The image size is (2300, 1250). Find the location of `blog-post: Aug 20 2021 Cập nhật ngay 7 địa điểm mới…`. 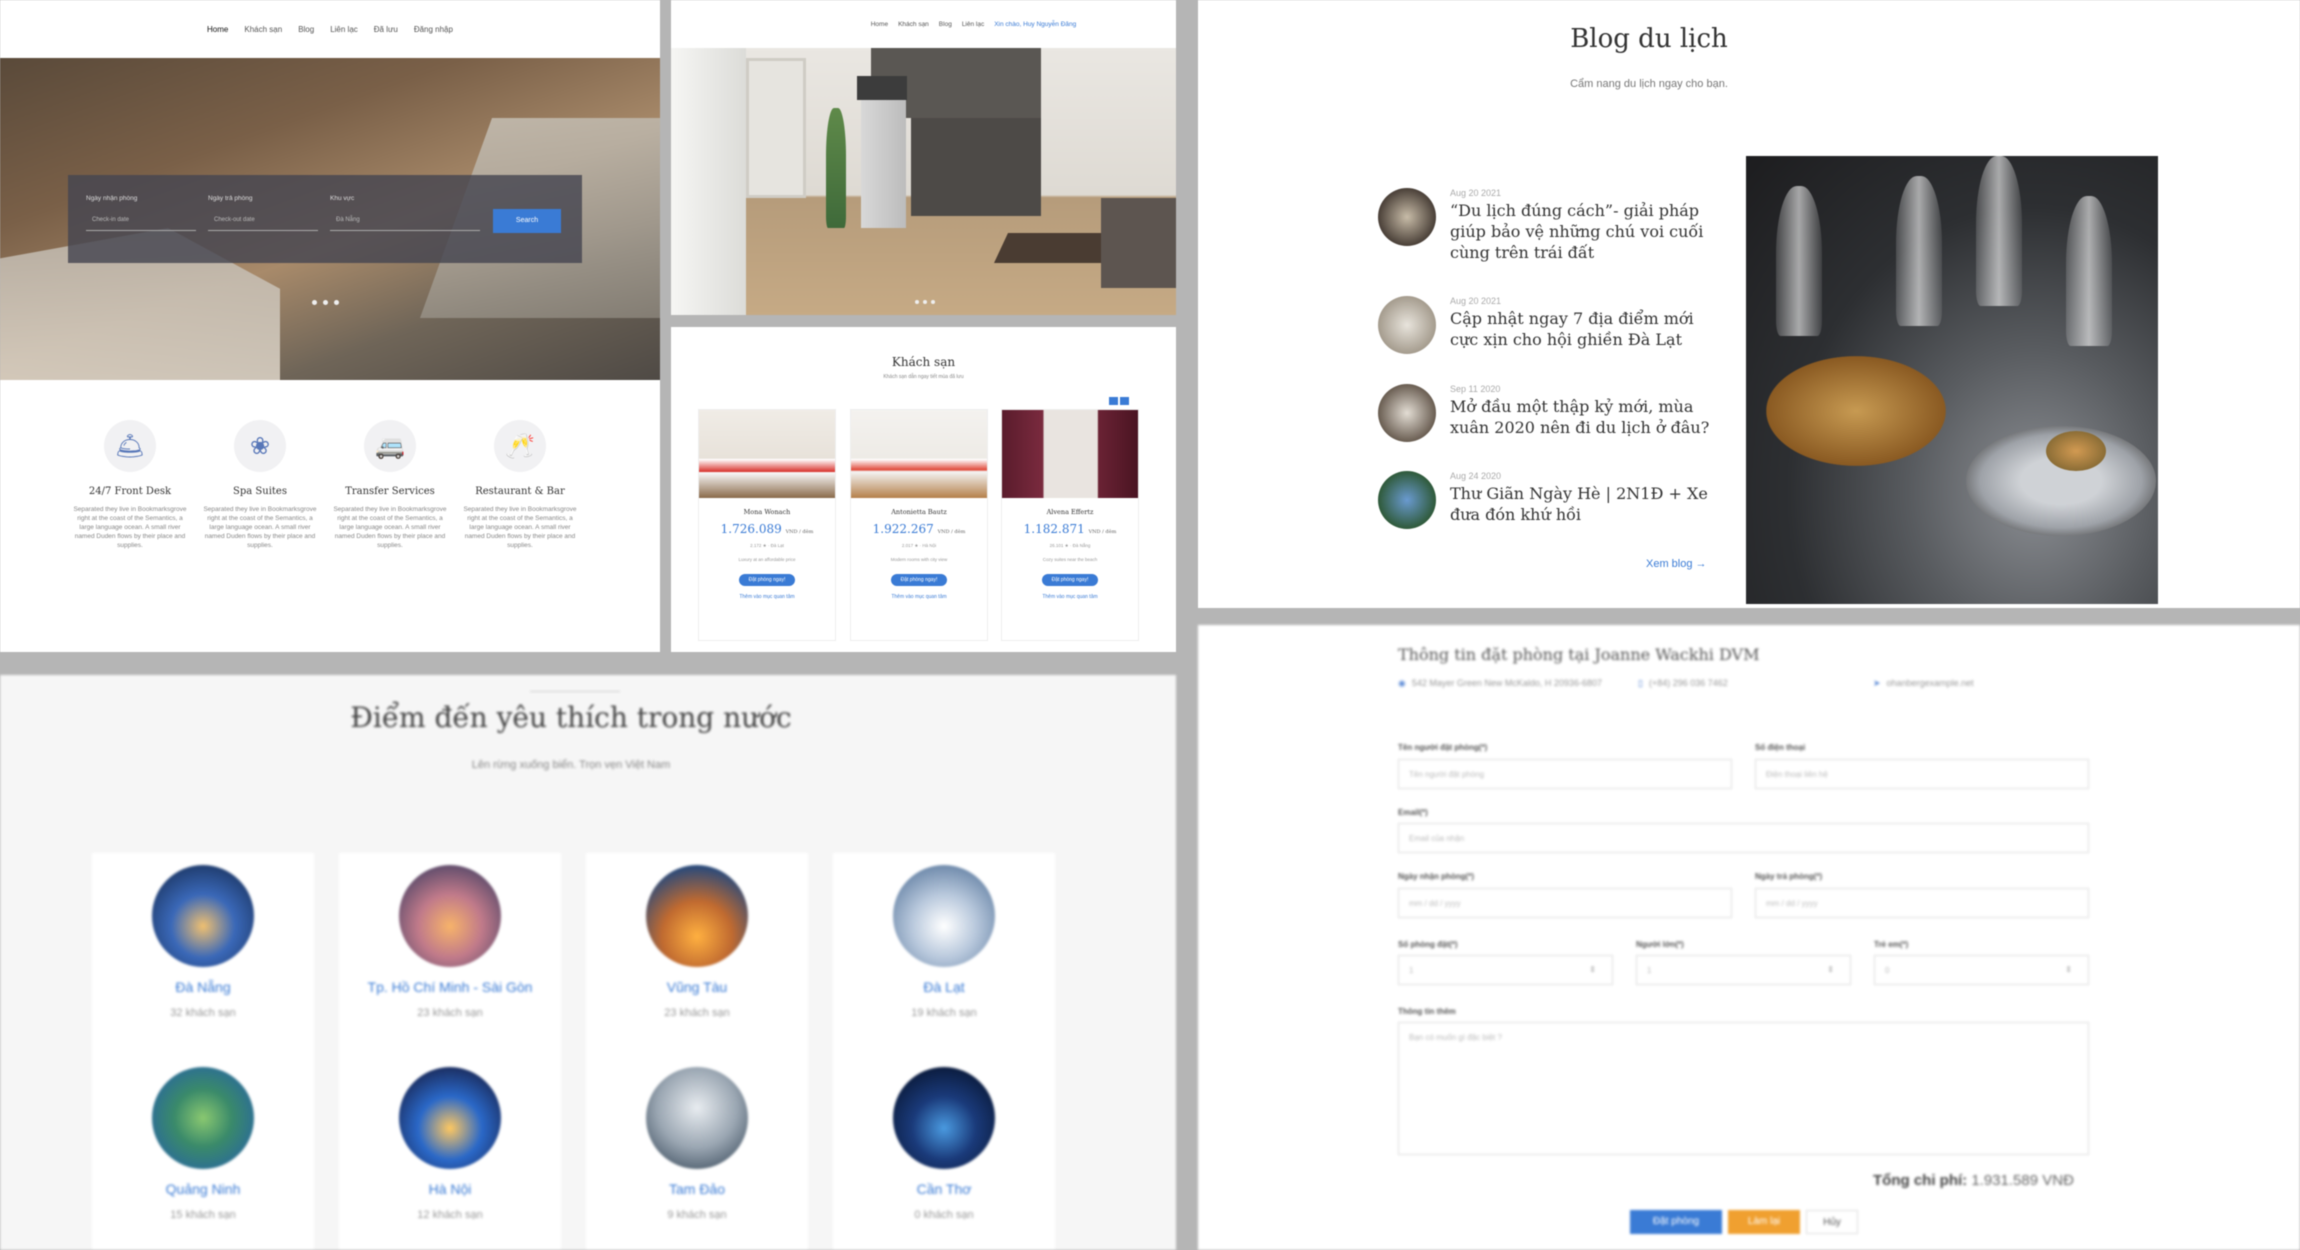

blog-post: Aug 20 2021 Cập nhật ngay 7 địa điểm mới… is located at coordinates (1548, 325).